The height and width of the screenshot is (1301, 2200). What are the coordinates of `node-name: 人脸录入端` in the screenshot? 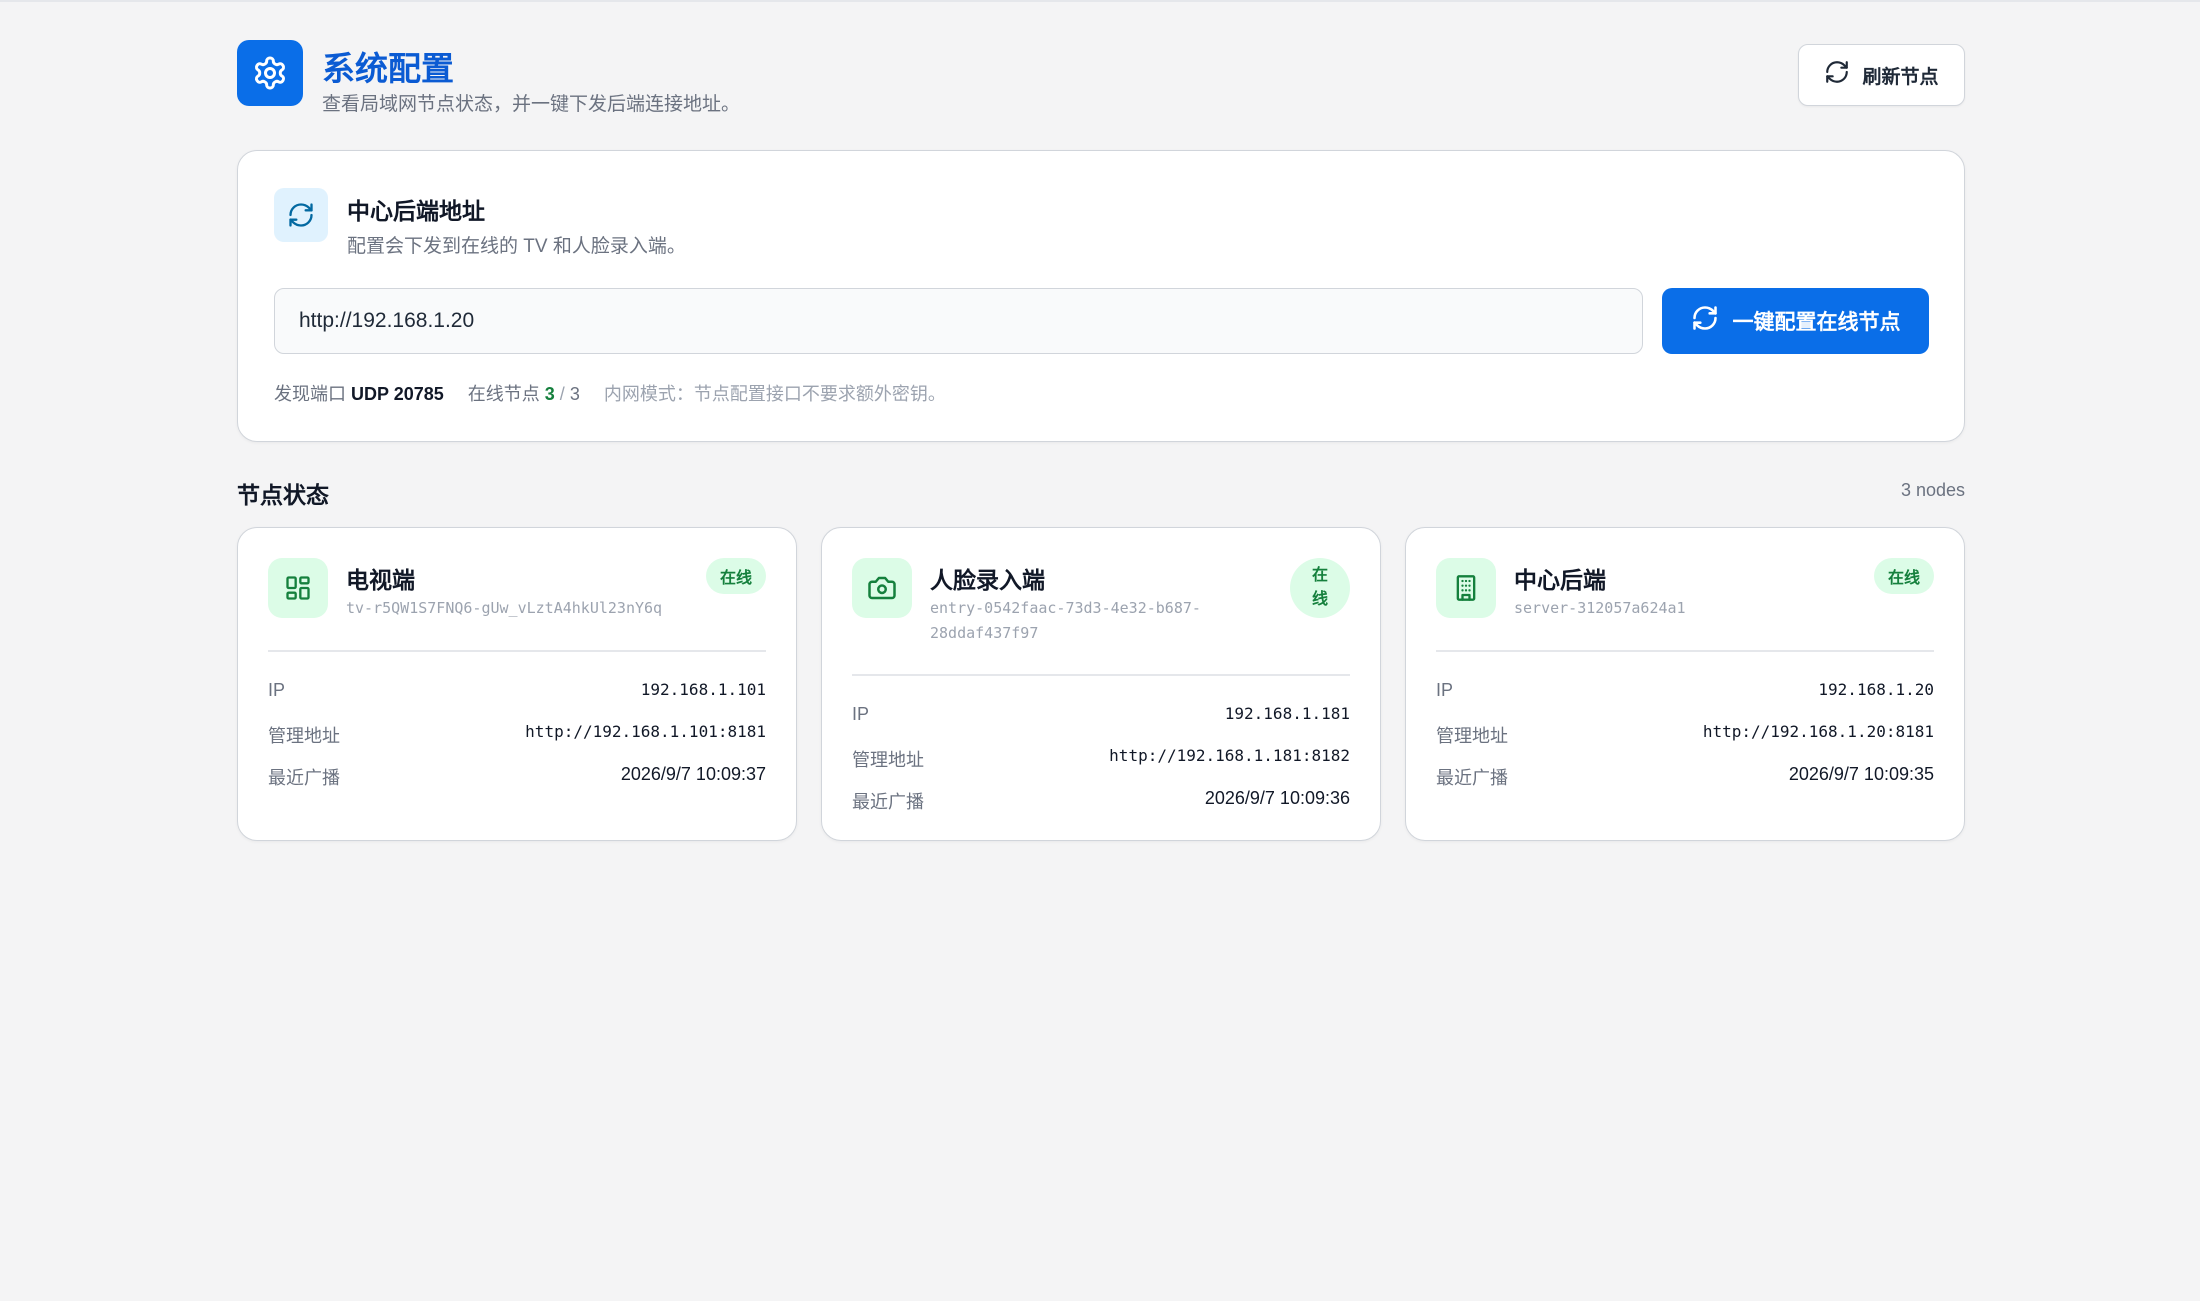 It's located at (987, 580).